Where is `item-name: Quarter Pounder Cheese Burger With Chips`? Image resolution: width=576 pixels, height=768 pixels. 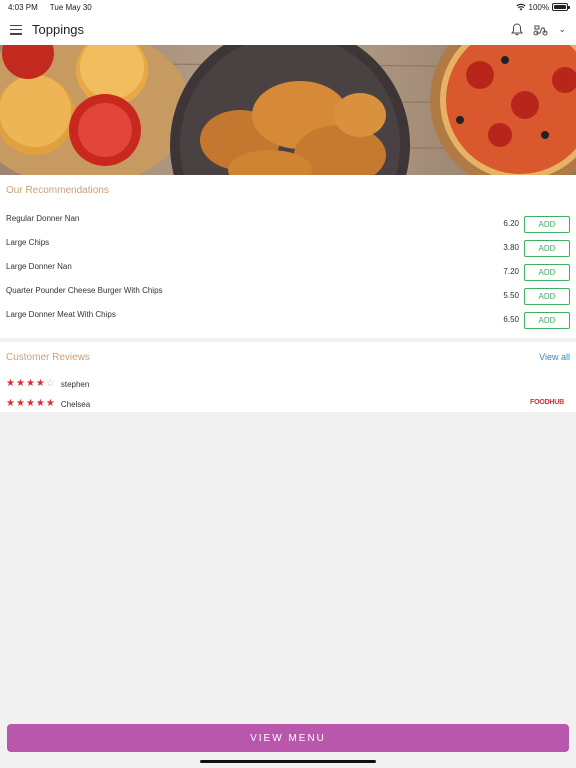
item-name: Quarter Pounder Cheese Burger With Chips is located at coordinates (84, 290).